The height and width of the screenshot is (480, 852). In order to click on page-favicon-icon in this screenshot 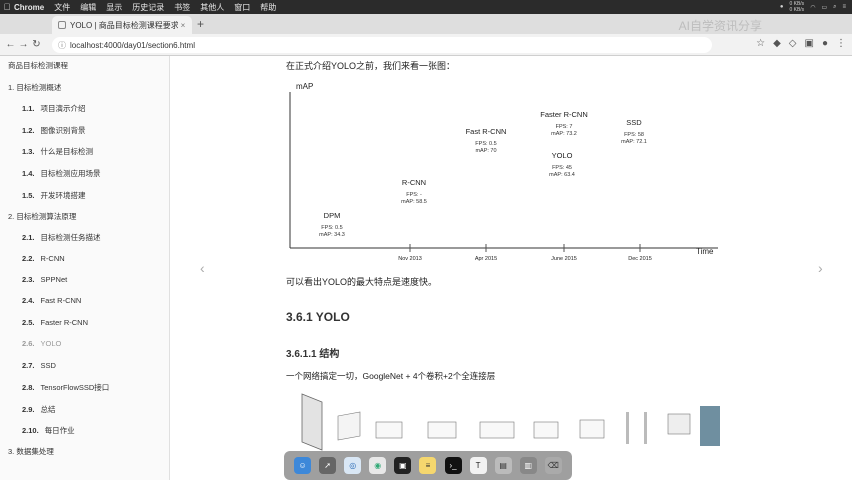, I will do `click(62, 25)`.